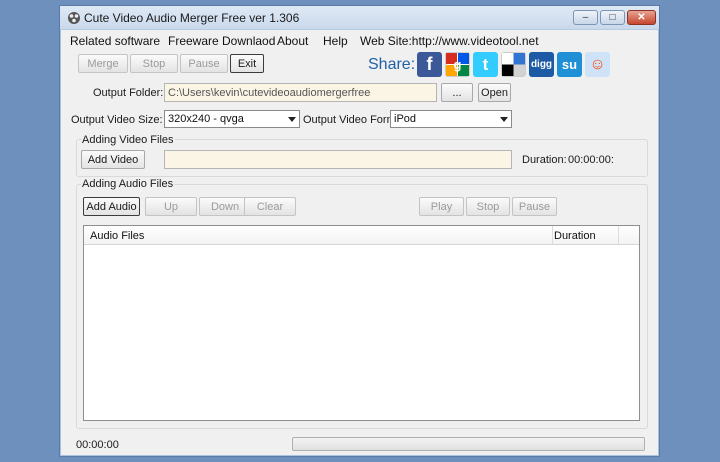 Image resolution: width=720 pixels, height=462 pixels. I want to click on maximize-icon: □, so click(612, 17).